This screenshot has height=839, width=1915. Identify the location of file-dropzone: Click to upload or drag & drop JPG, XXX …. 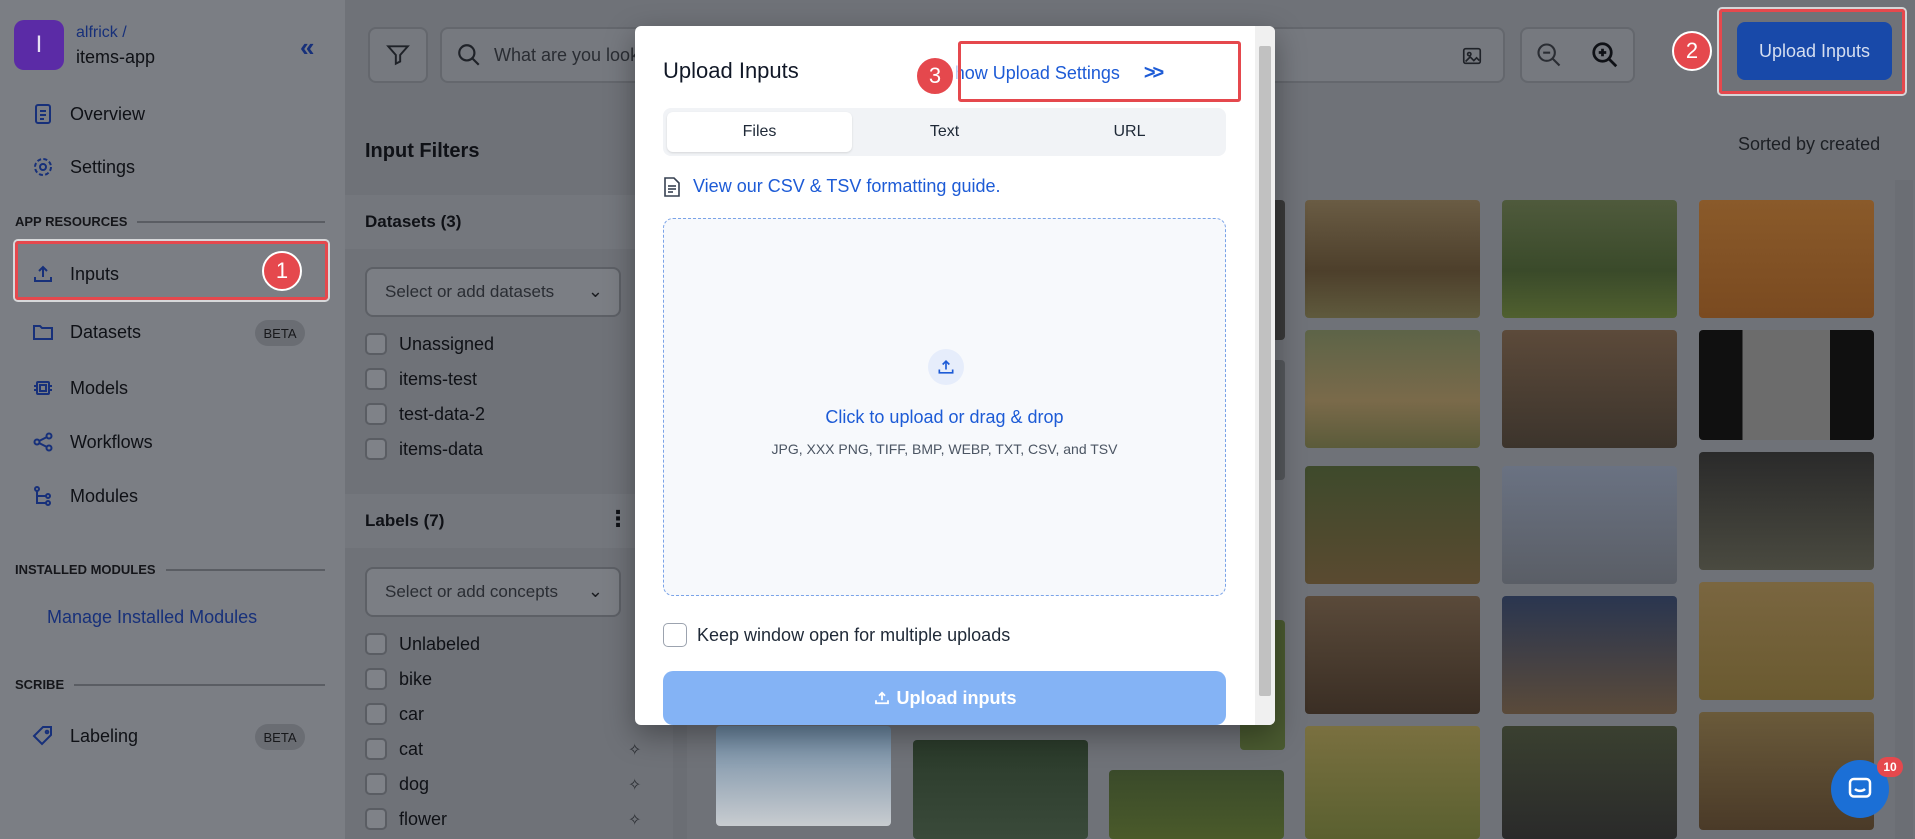
(944, 407).